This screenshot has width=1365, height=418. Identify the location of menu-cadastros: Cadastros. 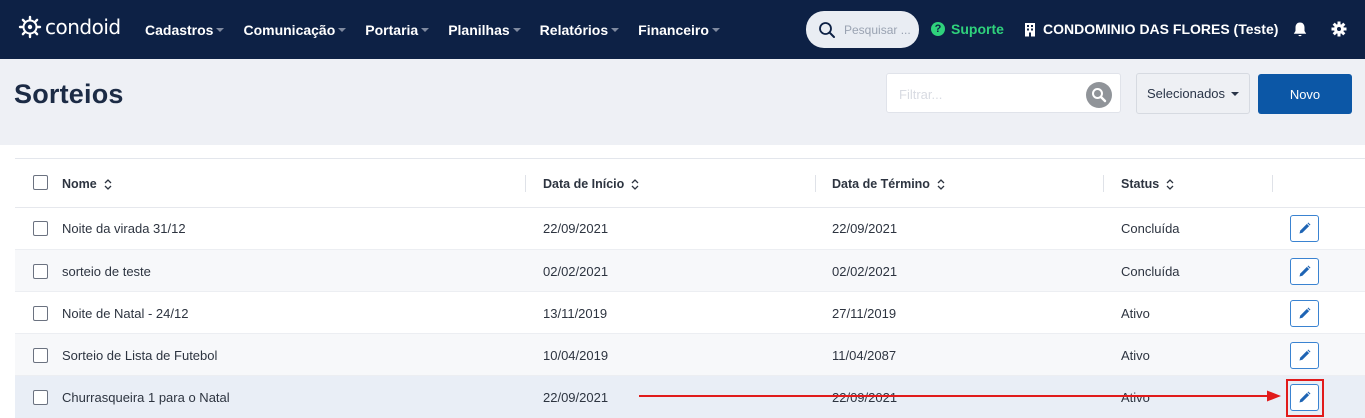
(185, 29).